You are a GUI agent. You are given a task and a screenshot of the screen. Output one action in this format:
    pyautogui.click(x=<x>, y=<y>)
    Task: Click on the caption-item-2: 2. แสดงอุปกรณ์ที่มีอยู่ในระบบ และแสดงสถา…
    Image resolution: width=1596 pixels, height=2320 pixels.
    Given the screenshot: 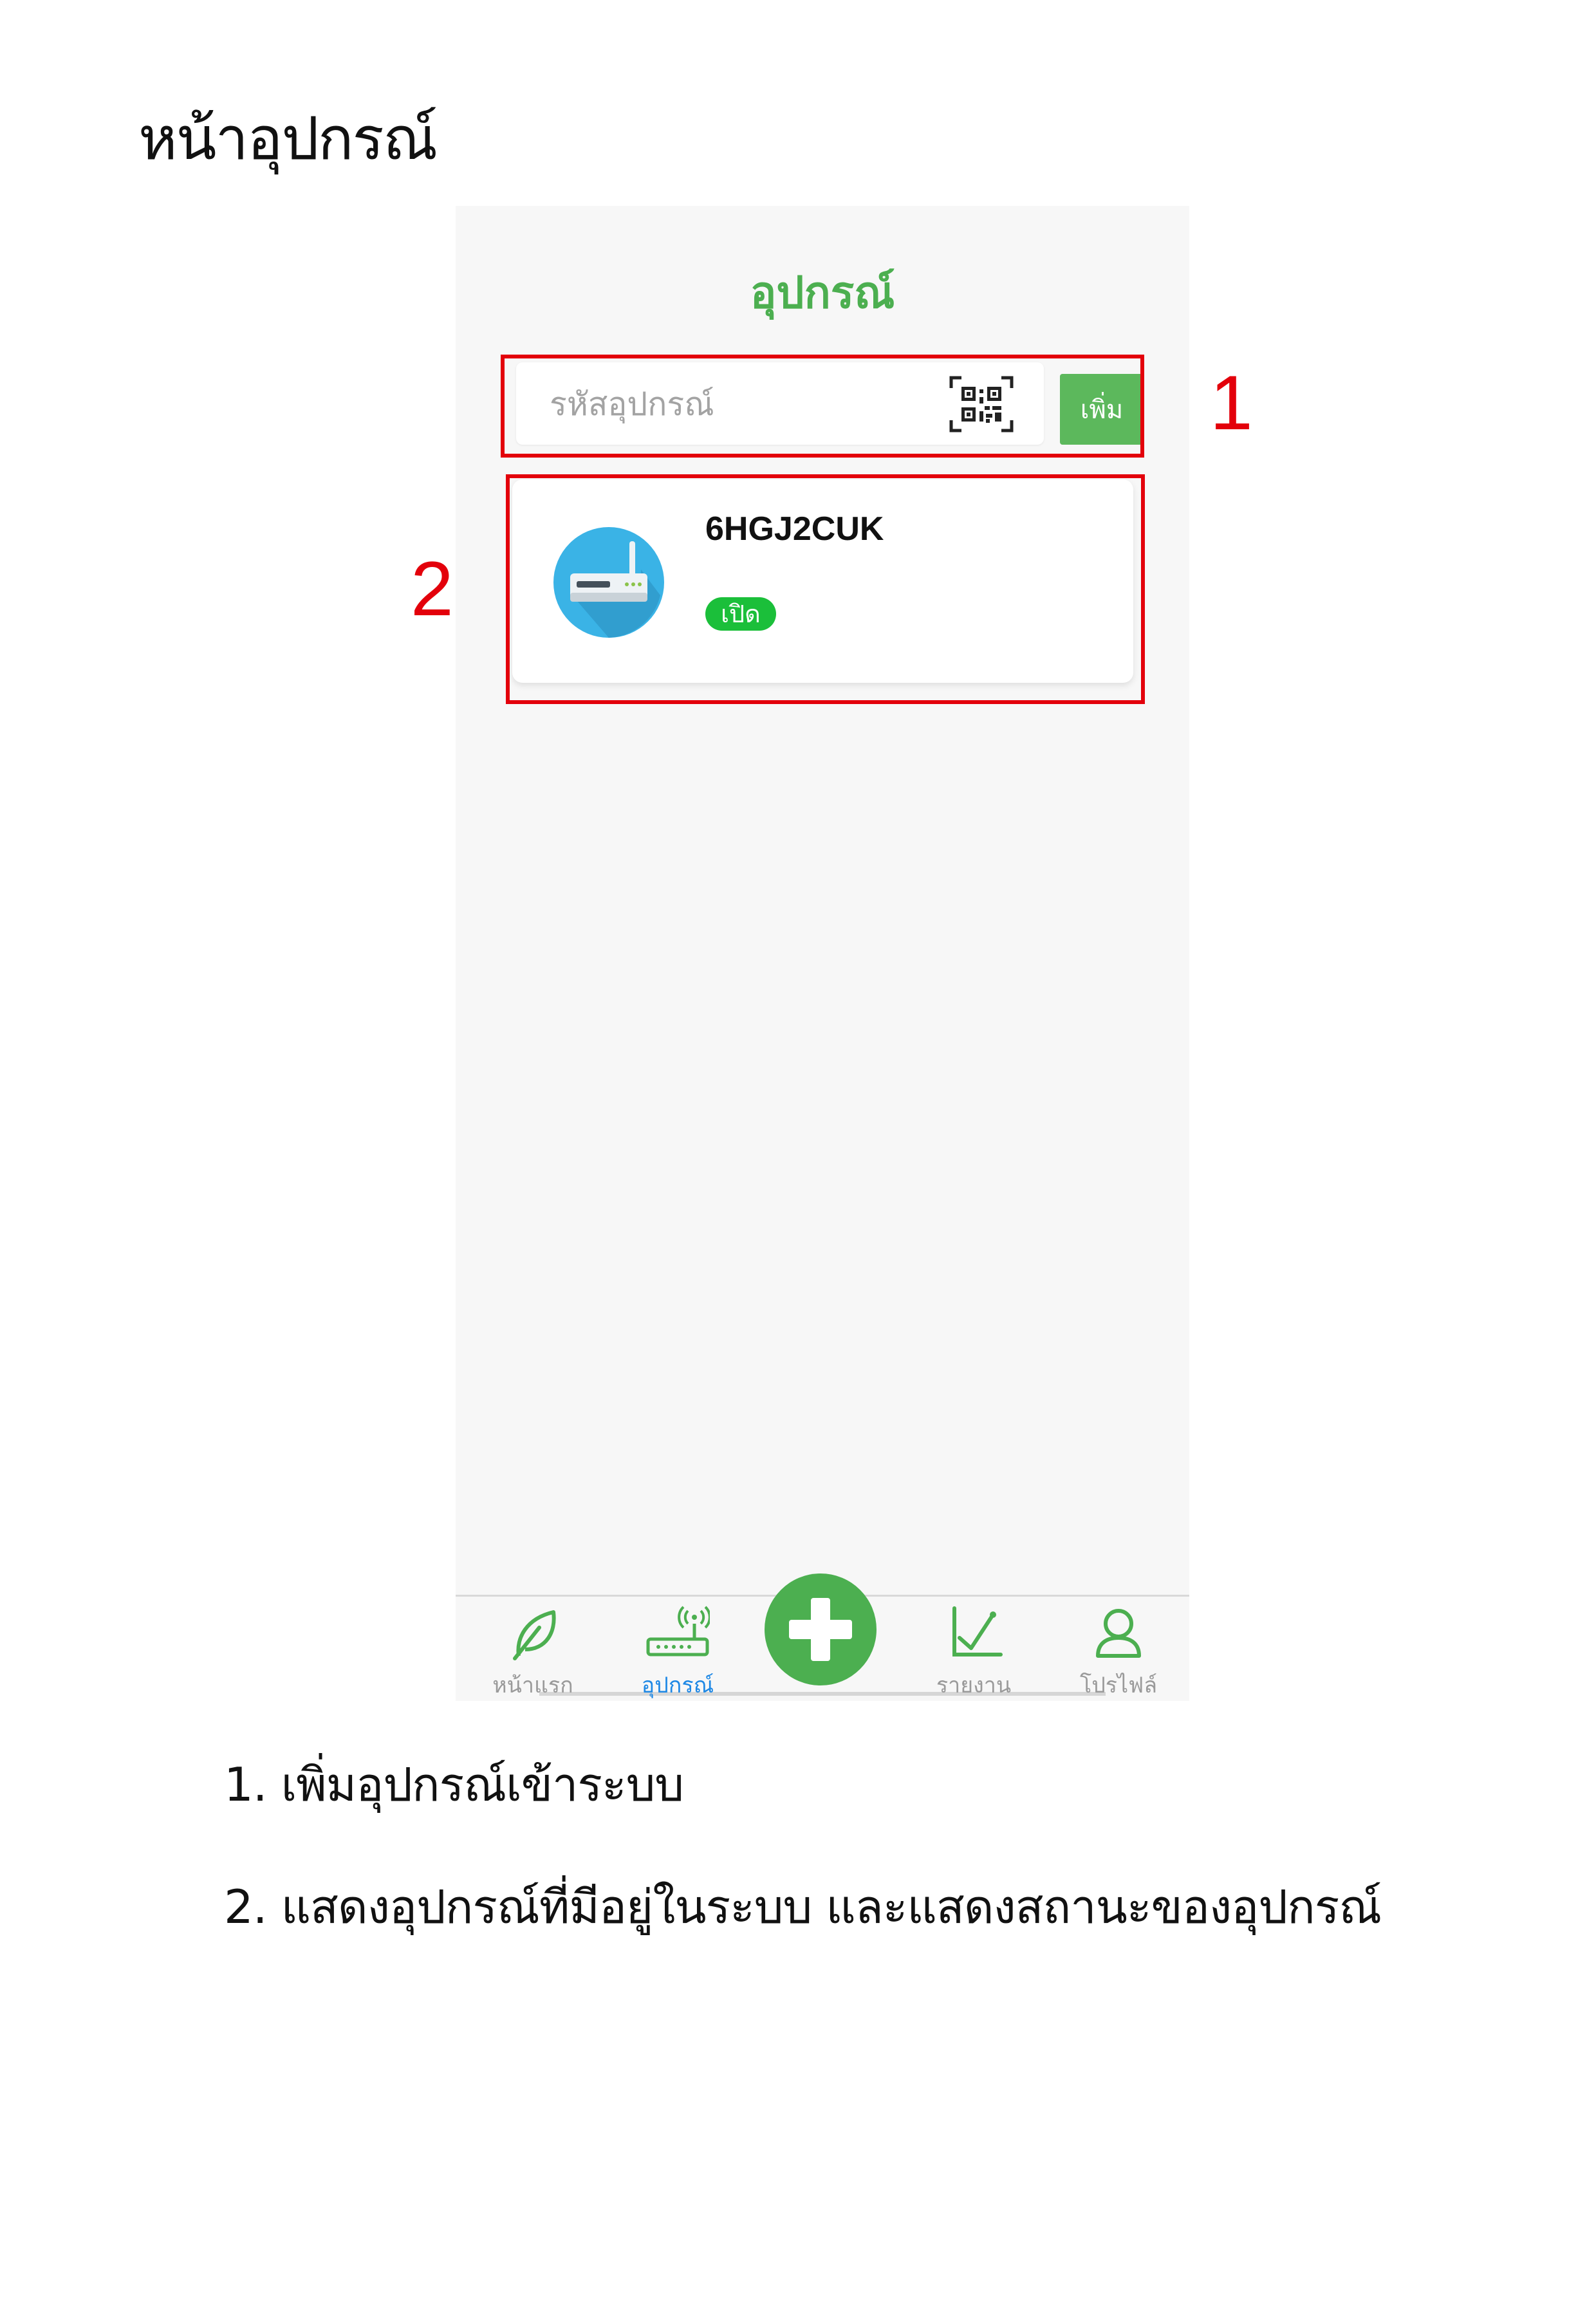 What is the action you would take?
    pyautogui.click(x=803, y=1907)
    